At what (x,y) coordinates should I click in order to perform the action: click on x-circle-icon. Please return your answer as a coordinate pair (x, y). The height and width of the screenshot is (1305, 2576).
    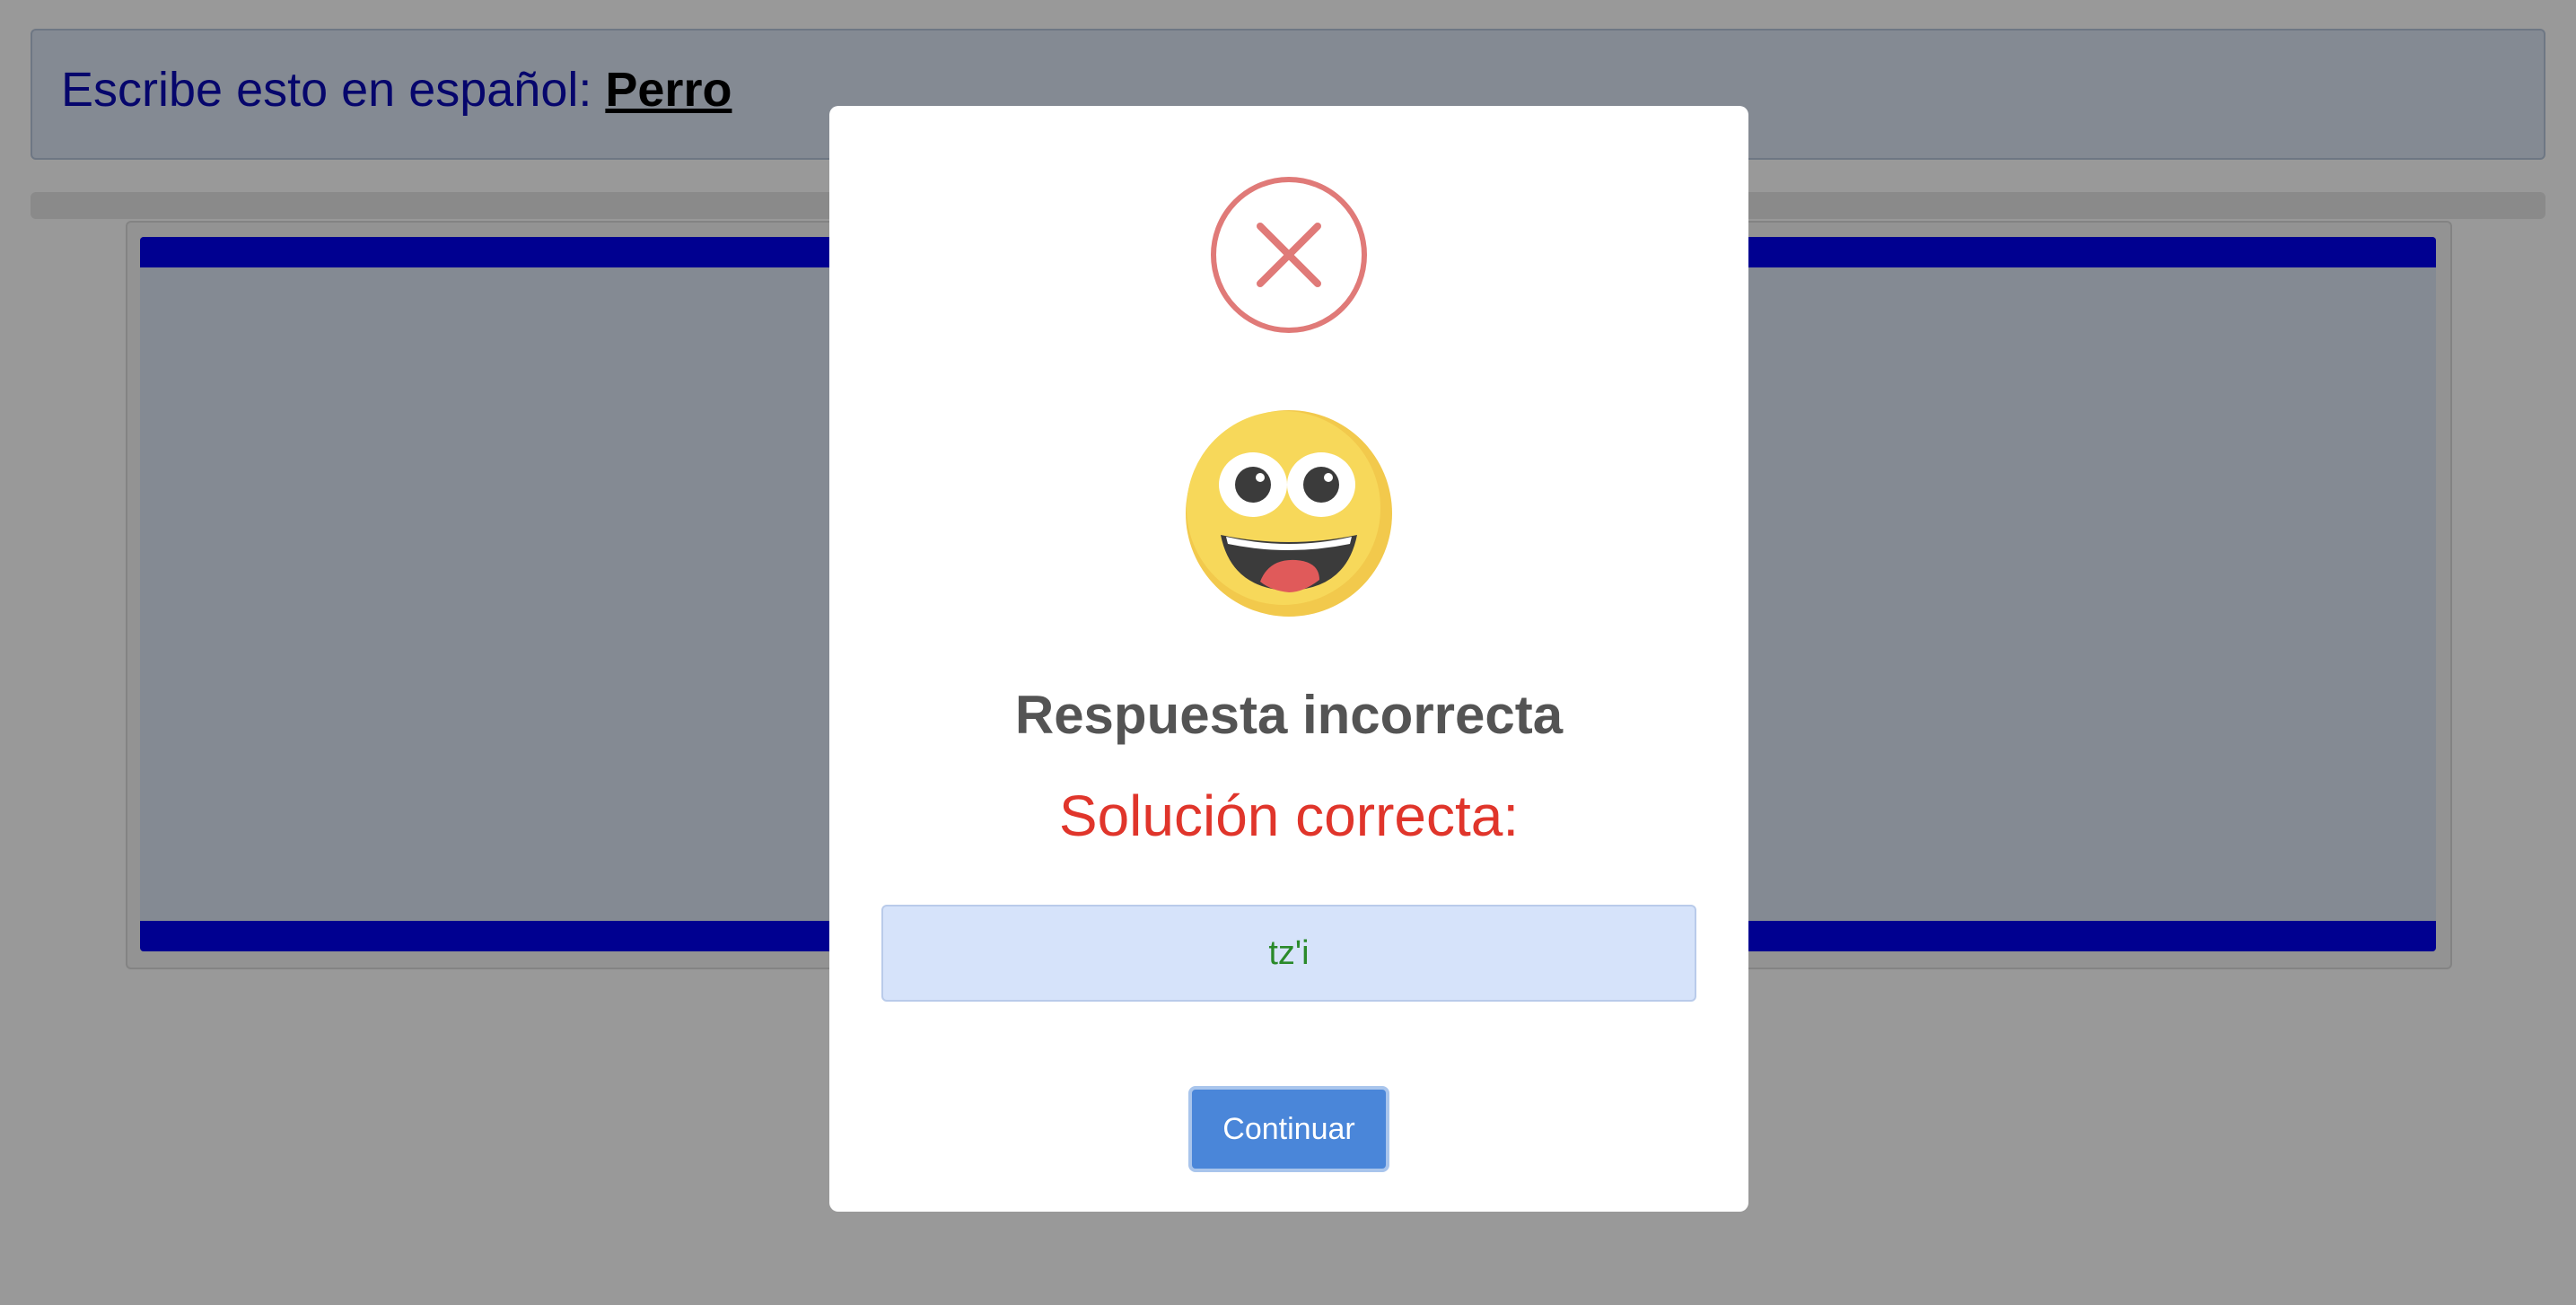
    Looking at the image, I should click on (1289, 255).